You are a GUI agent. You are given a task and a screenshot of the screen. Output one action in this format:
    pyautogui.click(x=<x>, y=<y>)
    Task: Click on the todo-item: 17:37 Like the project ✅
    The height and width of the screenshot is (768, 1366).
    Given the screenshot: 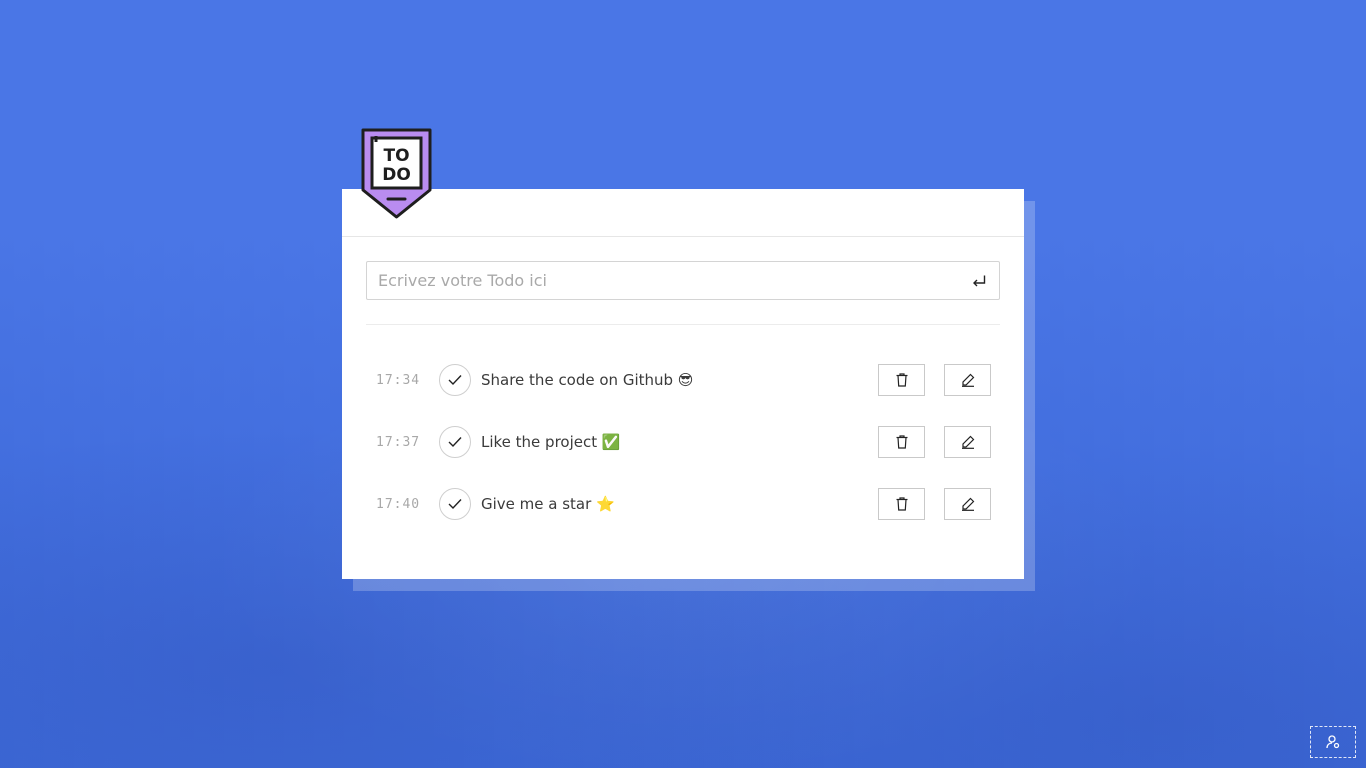 What is the action you would take?
    pyautogui.click(x=683, y=442)
    